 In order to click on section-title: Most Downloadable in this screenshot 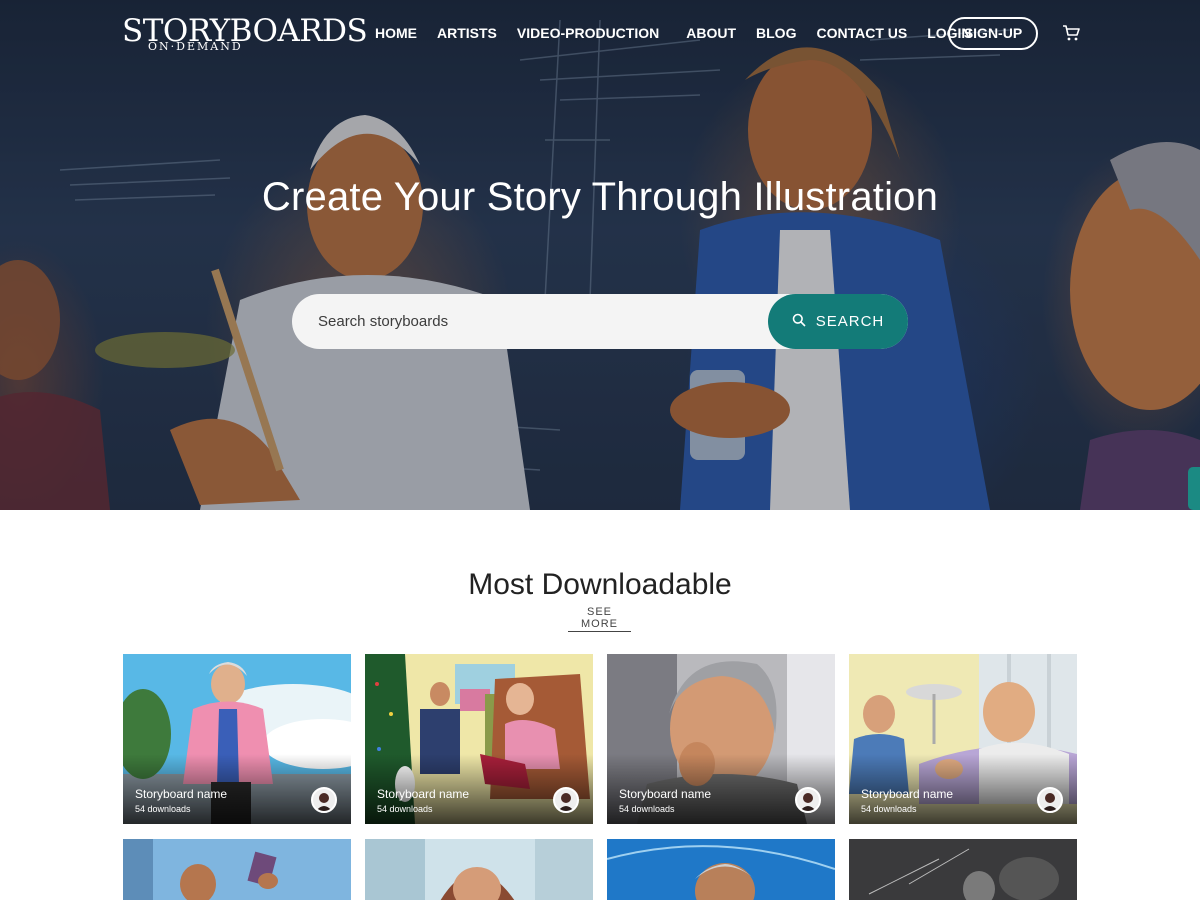, I will do `click(600, 584)`.